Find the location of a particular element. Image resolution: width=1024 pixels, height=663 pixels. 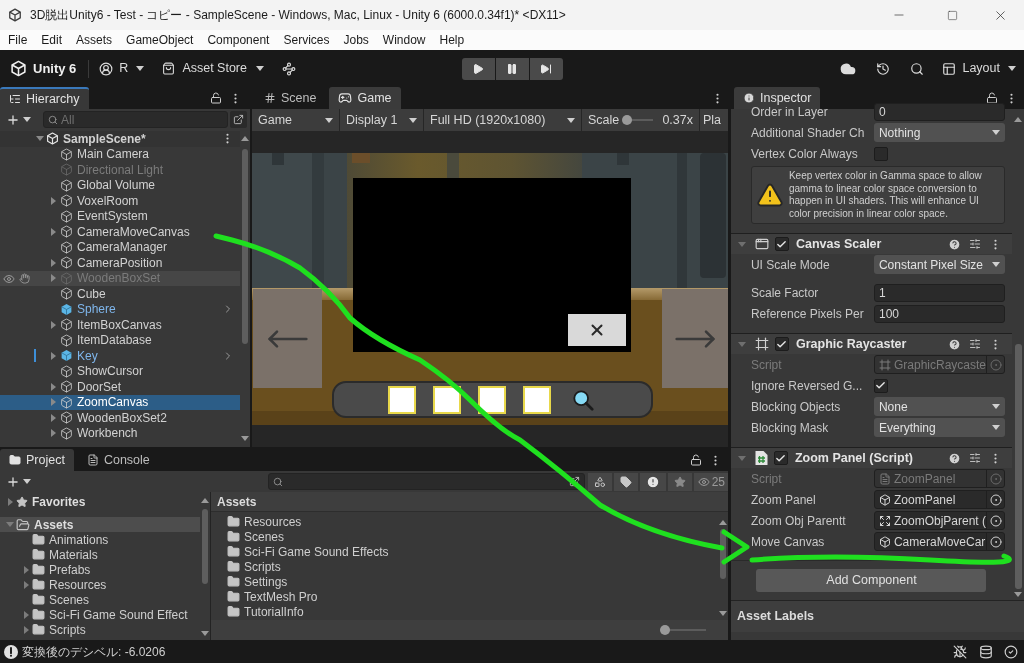

project-tree-item: Scripts is located at coordinates (100, 629).